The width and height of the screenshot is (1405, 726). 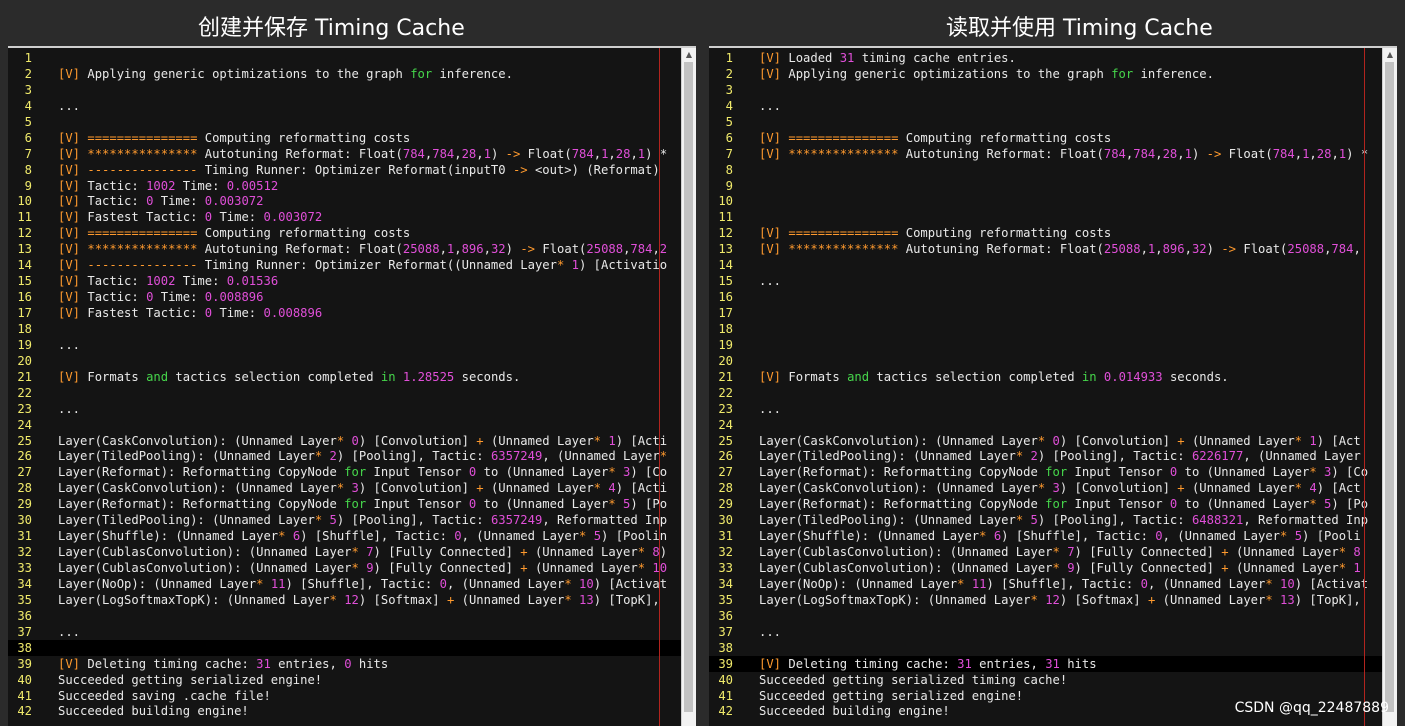 I want to click on code-line: 15[V] Tactic: 1002 Time: 0.01536, so click(x=345, y=281).